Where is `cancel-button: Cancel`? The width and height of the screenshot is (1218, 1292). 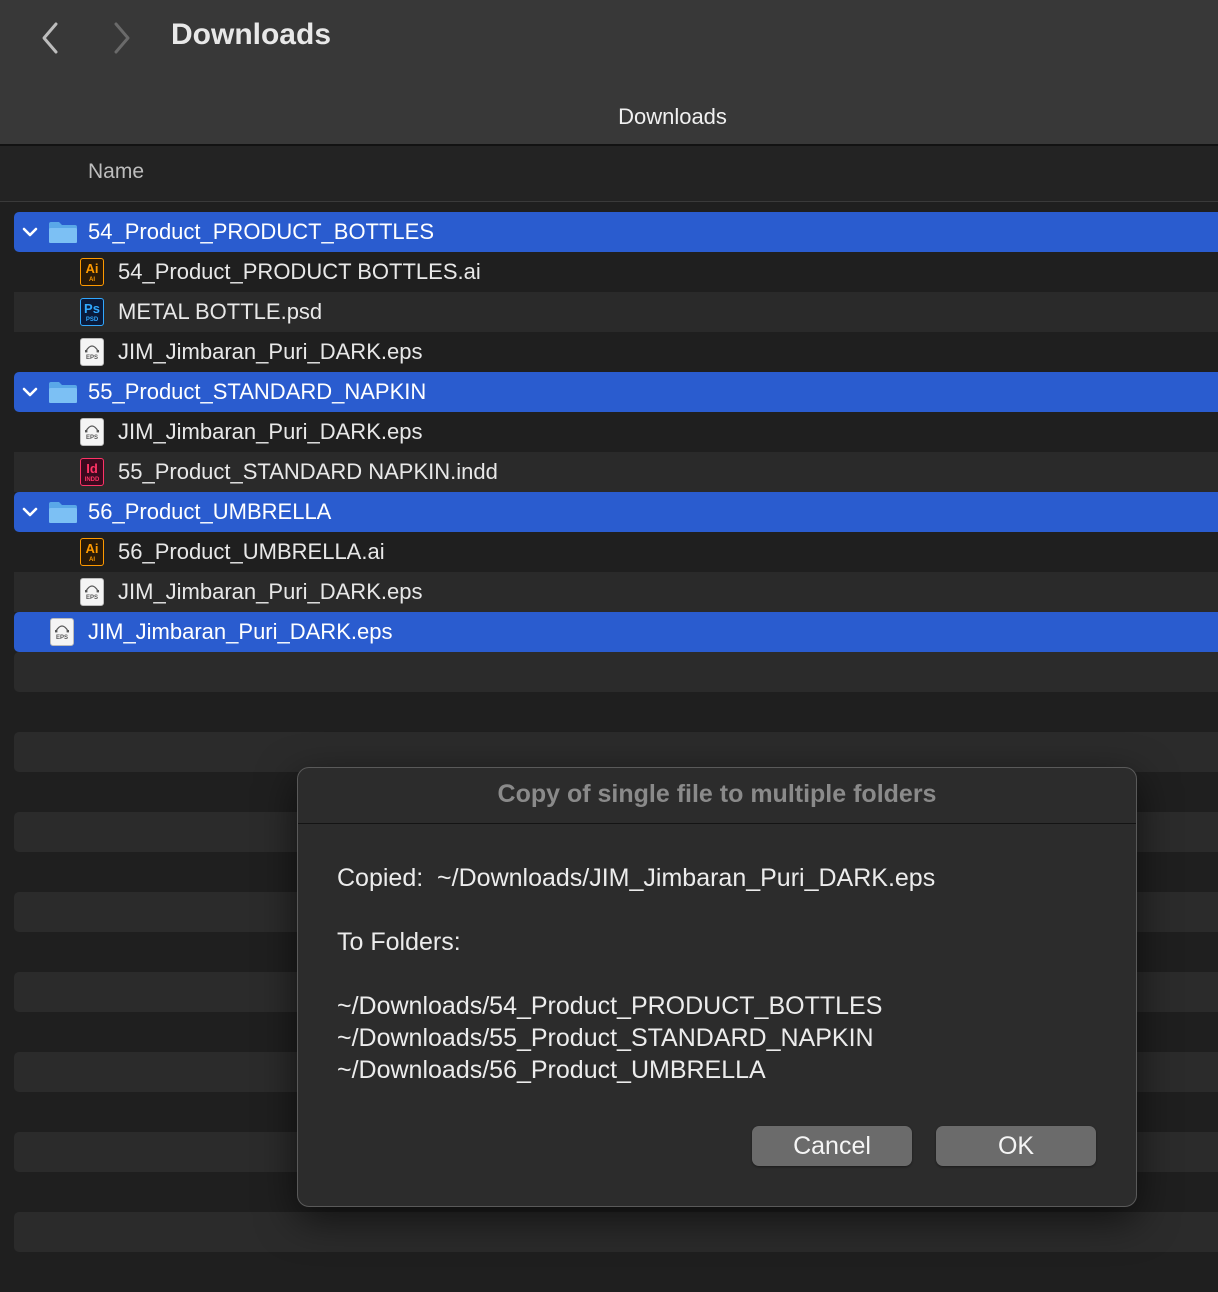 cancel-button: Cancel is located at coordinates (832, 1146).